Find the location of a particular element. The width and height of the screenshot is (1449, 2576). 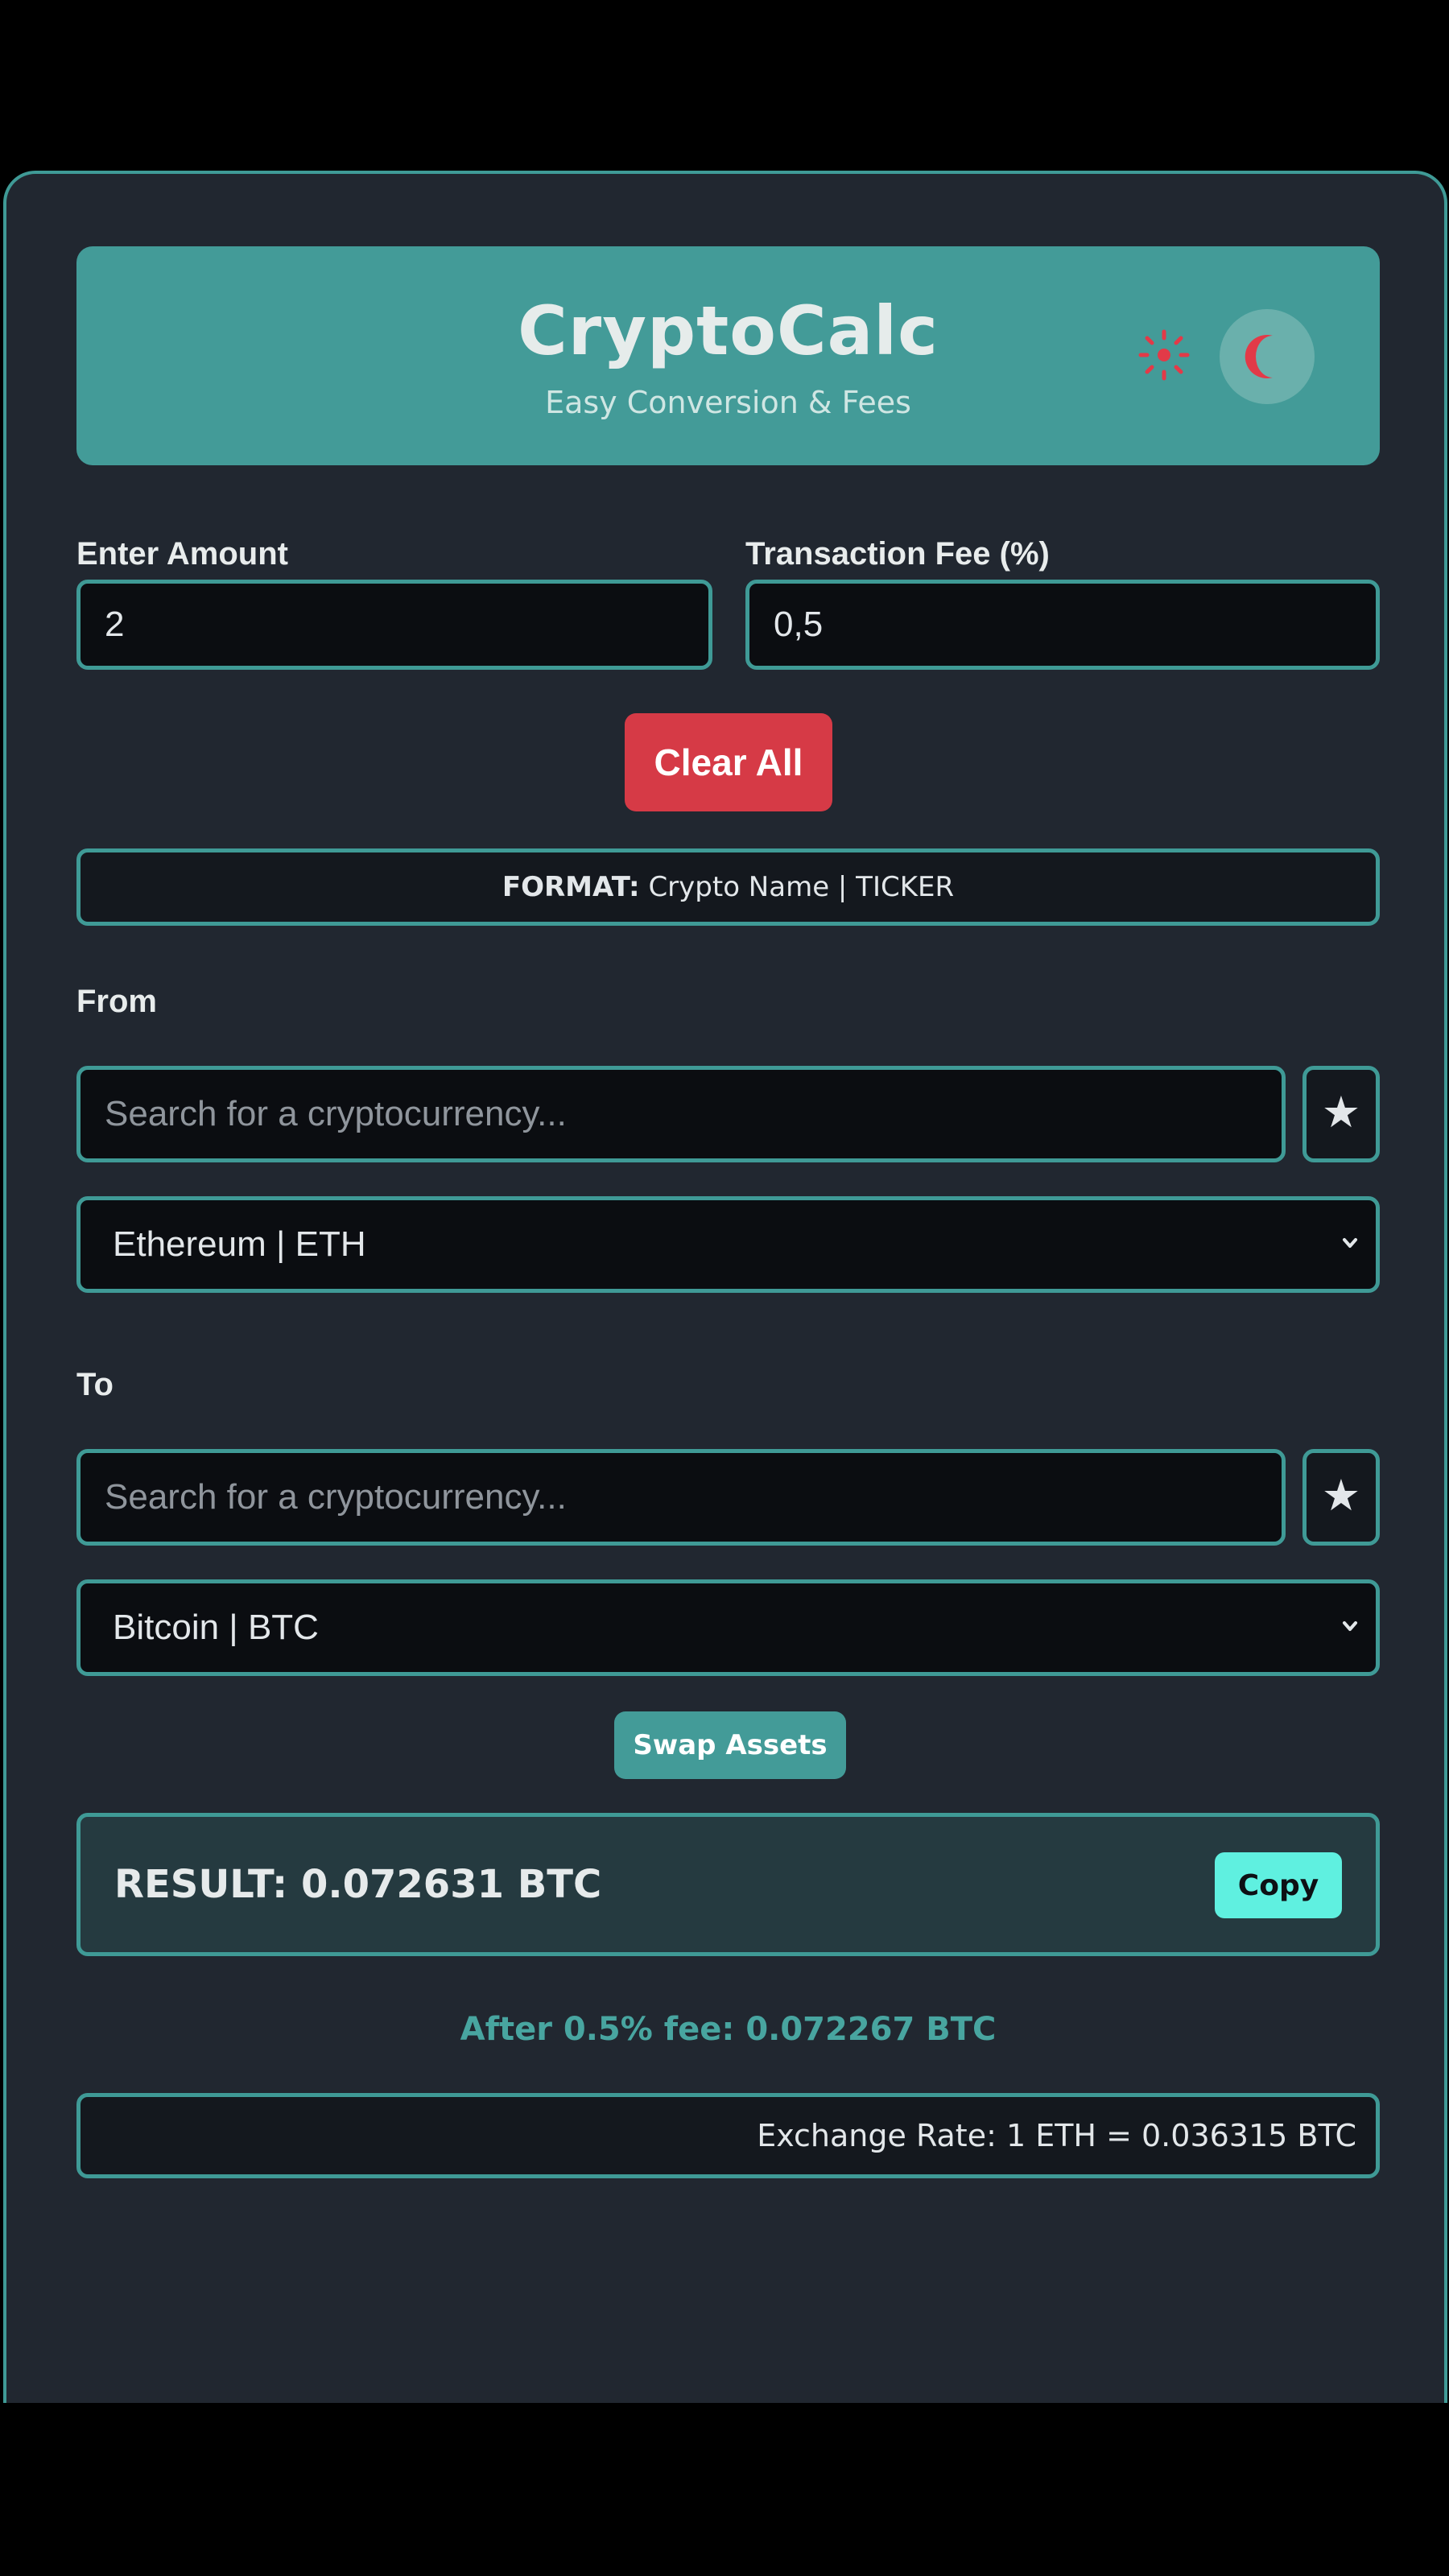

bottom-letterbox is located at coordinates (724, 2489).